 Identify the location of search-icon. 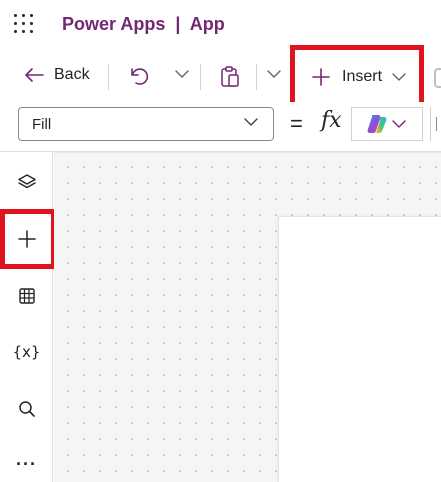
(26, 409).